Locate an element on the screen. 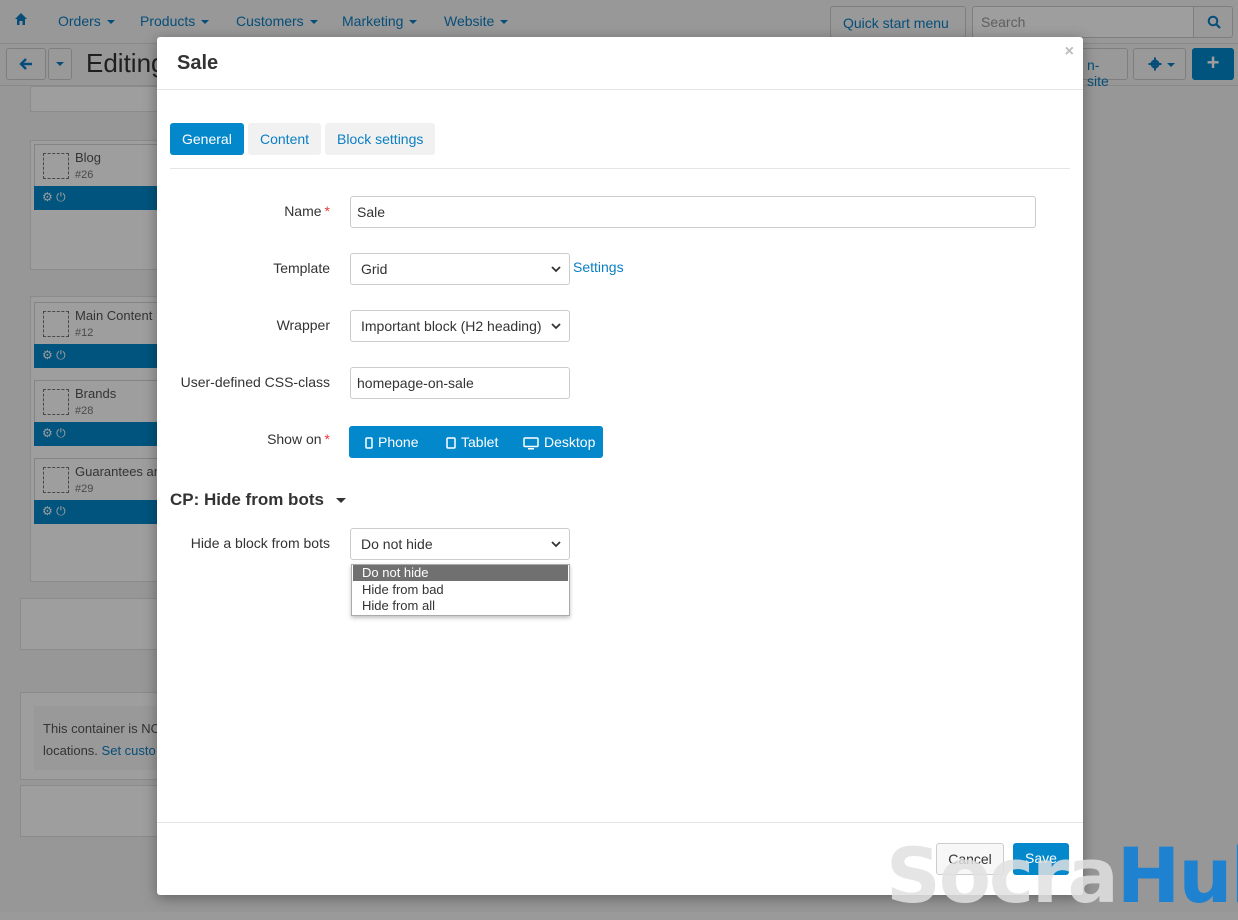 The height and width of the screenshot is (920, 1238). device-phone-button: Phone is located at coordinates (391, 442).